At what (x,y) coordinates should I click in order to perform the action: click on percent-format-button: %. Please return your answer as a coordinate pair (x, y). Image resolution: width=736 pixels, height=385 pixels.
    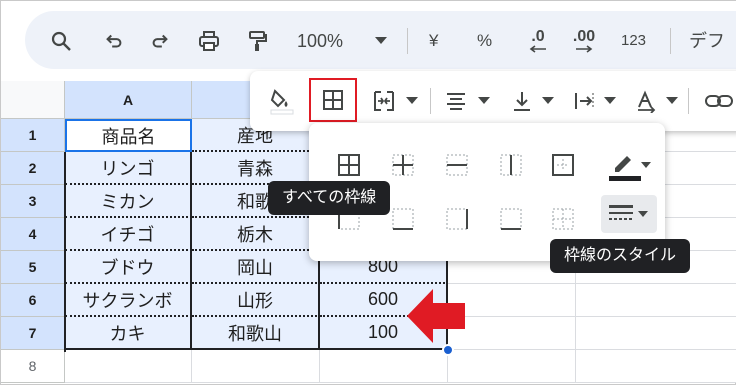
    Looking at the image, I should click on (484, 41).